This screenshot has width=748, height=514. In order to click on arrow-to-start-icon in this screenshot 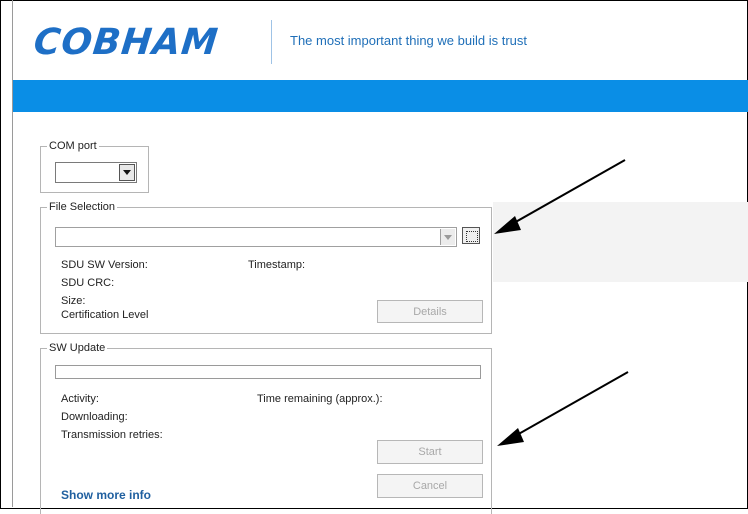, I will do `click(563, 408)`.